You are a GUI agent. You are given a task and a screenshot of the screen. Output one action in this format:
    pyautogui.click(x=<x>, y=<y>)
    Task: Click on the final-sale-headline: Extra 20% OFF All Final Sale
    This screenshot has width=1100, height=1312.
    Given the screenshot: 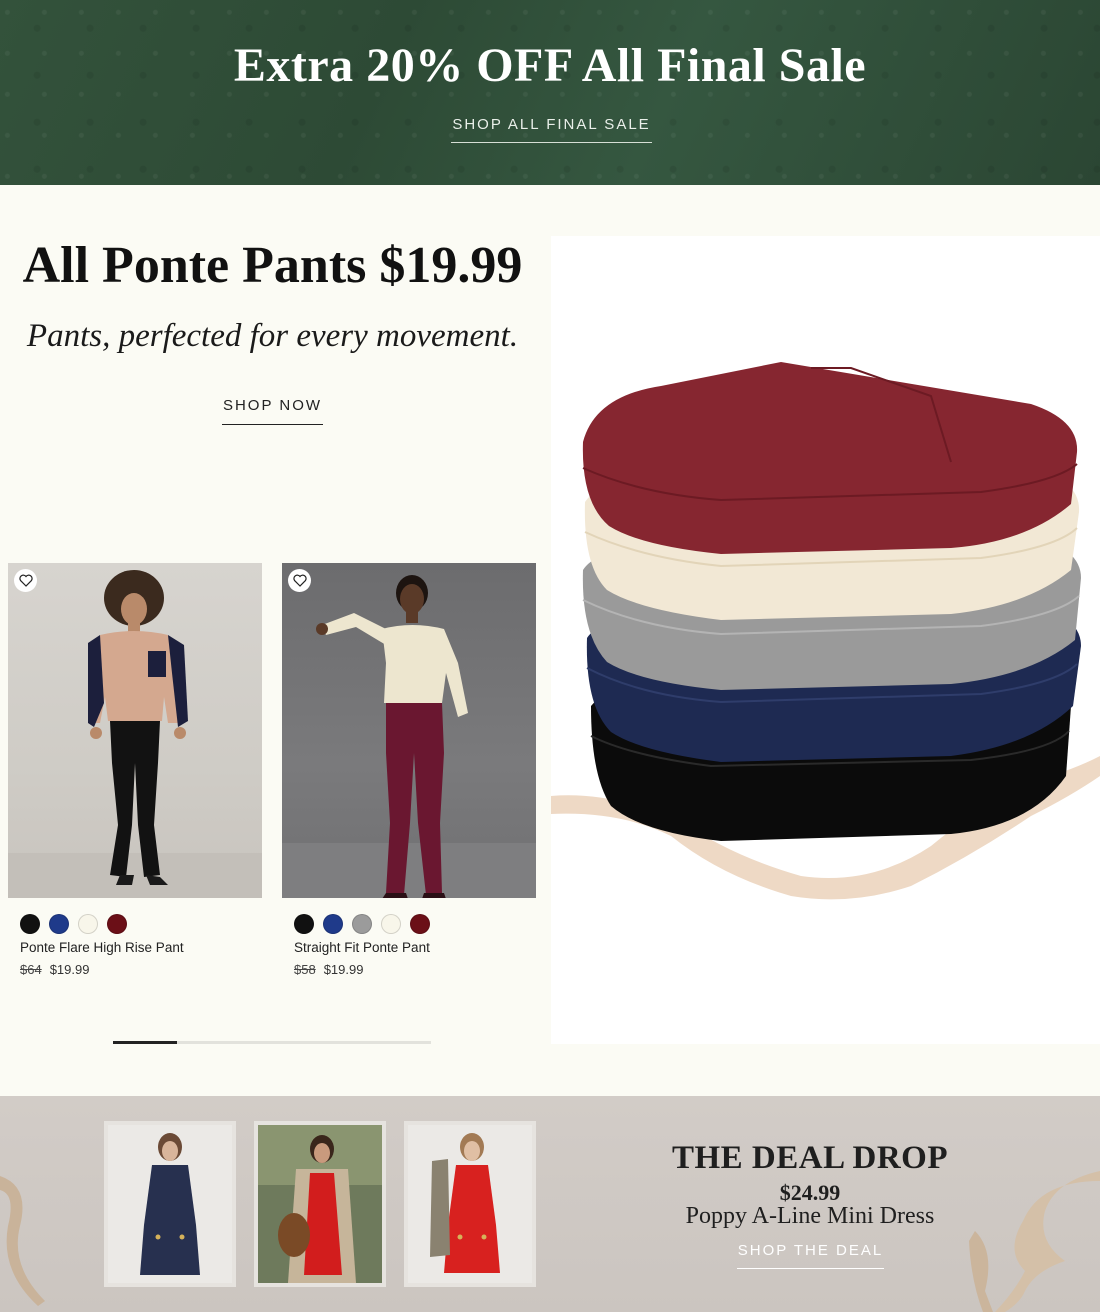 What is the action you would take?
    pyautogui.click(x=550, y=65)
    